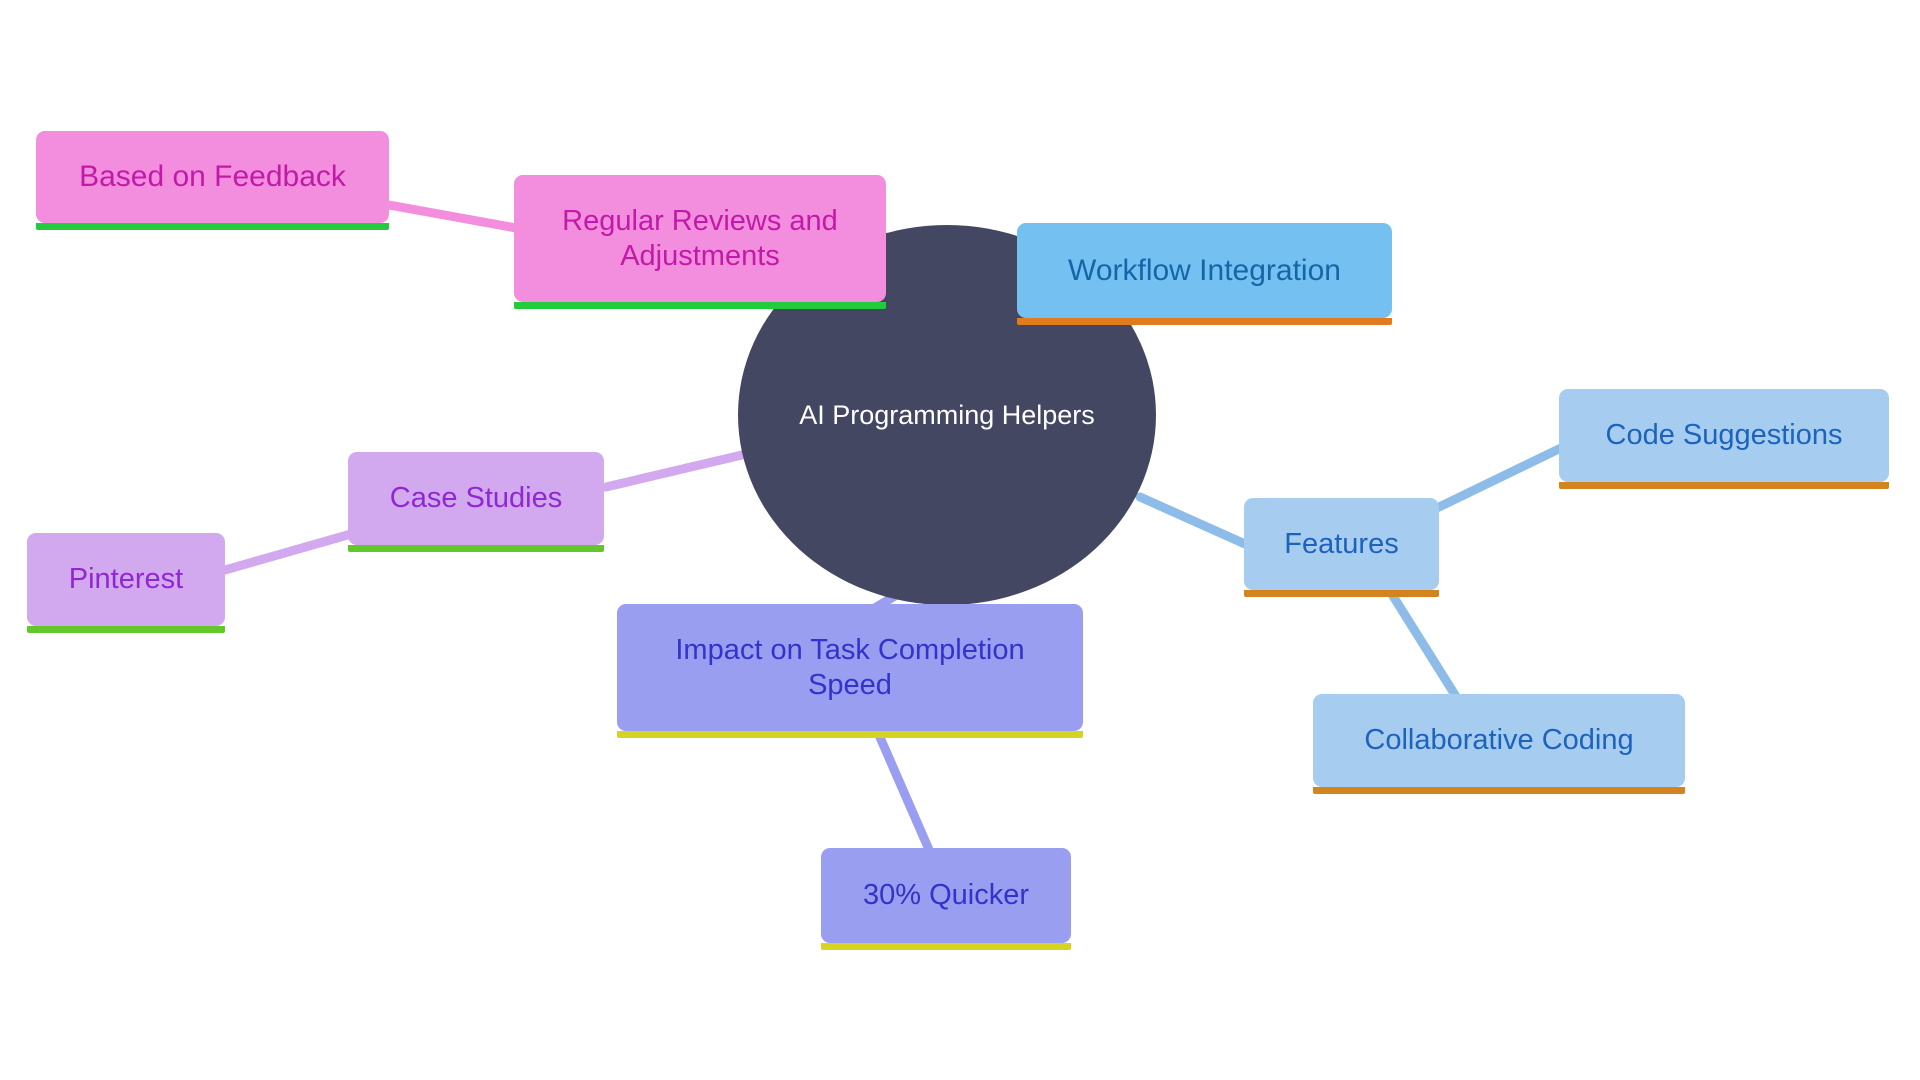  I want to click on node-impact-on-task-completion-speed-accent, so click(850, 734).